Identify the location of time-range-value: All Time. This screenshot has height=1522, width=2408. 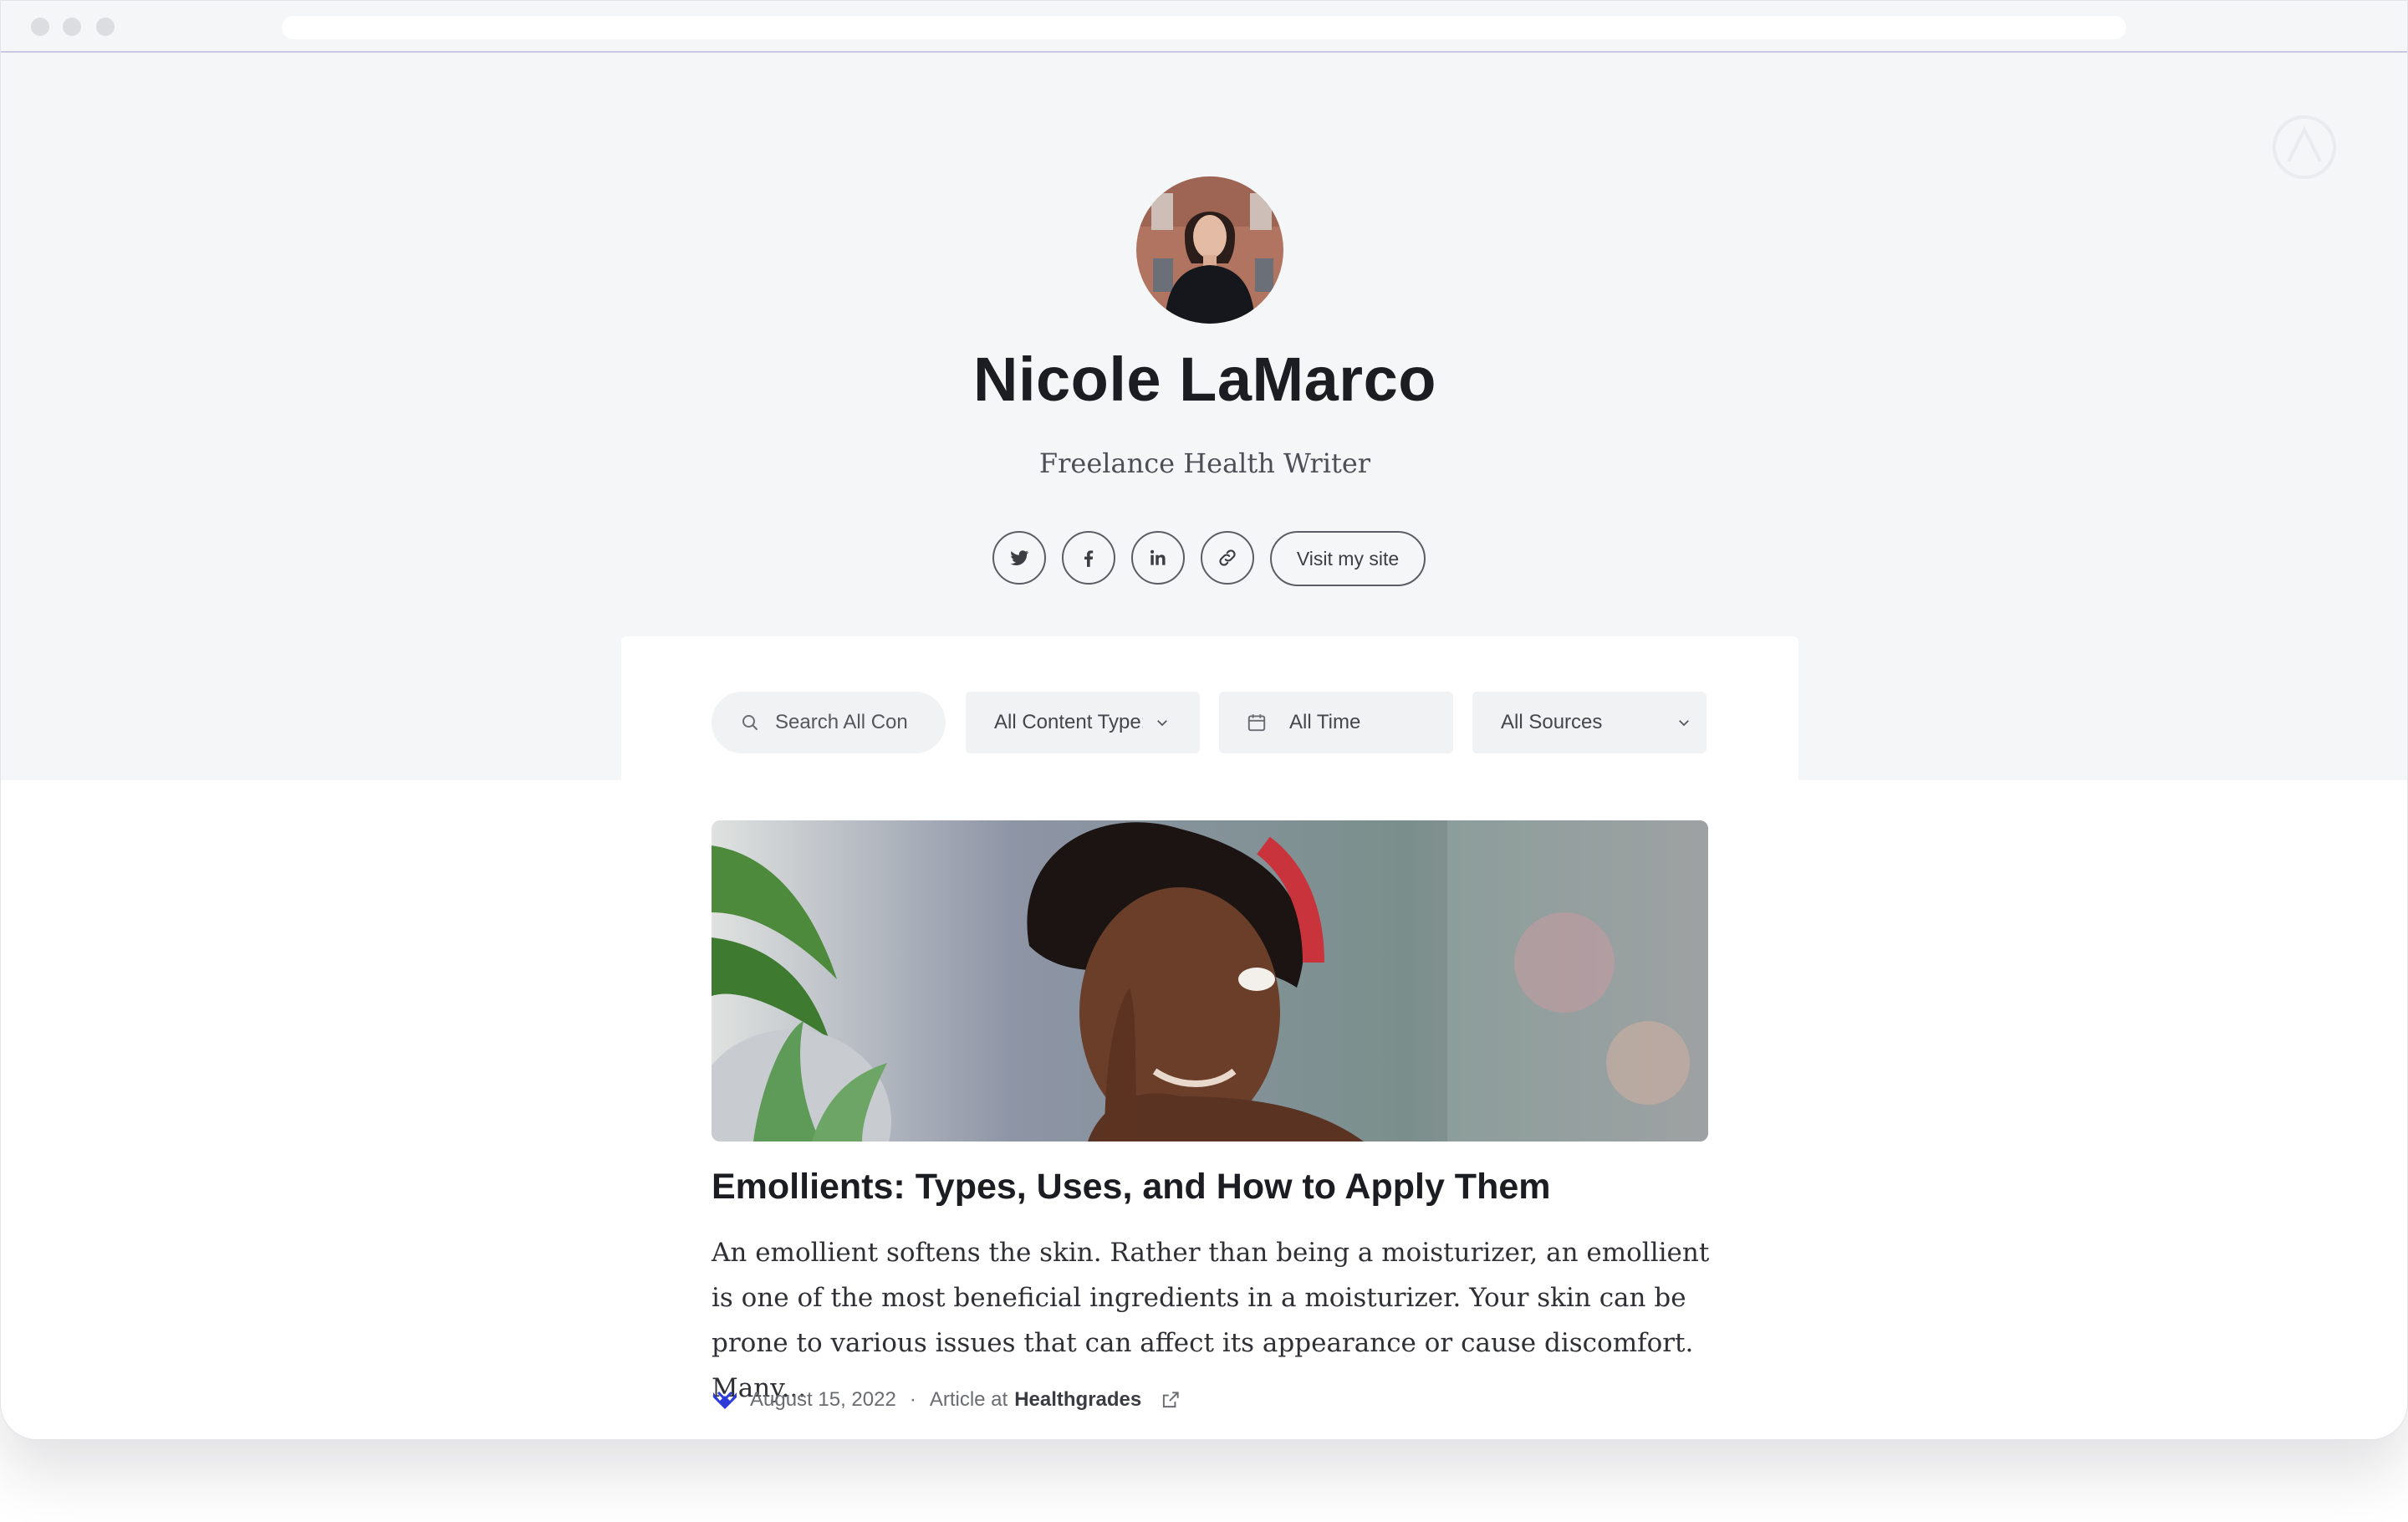
(1325, 722).